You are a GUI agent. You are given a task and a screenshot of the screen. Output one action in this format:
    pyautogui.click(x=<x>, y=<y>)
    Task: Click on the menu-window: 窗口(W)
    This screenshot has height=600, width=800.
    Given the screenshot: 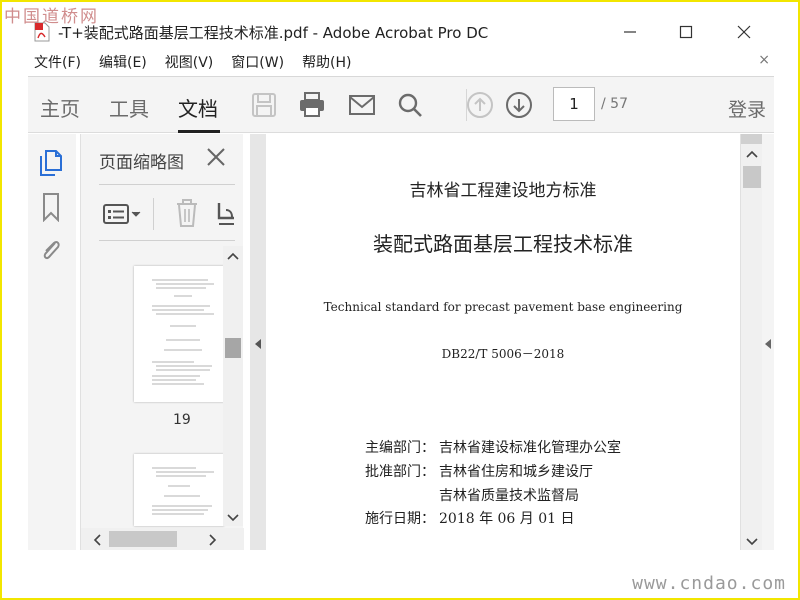 What is the action you would take?
    pyautogui.click(x=248, y=63)
    